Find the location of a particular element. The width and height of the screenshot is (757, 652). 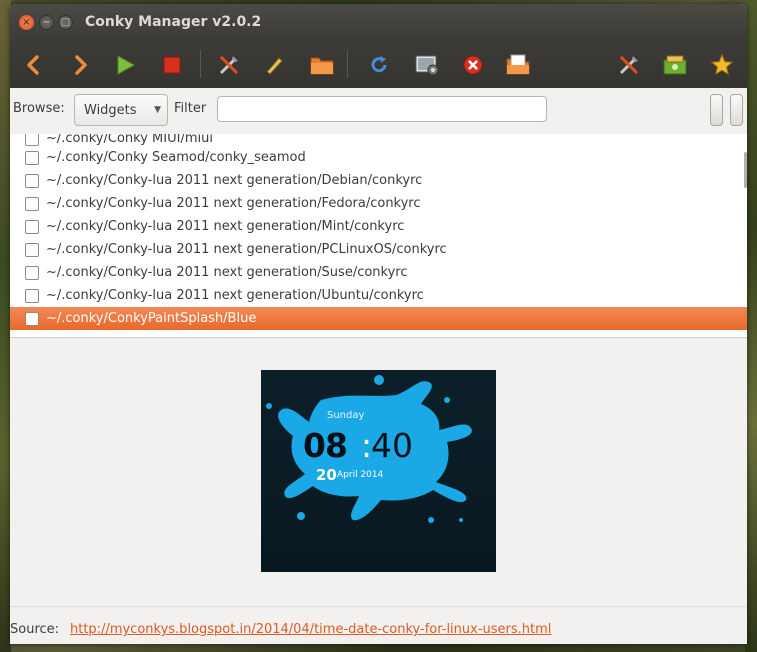

clock-month-year: April 2014 is located at coordinates (360, 475).